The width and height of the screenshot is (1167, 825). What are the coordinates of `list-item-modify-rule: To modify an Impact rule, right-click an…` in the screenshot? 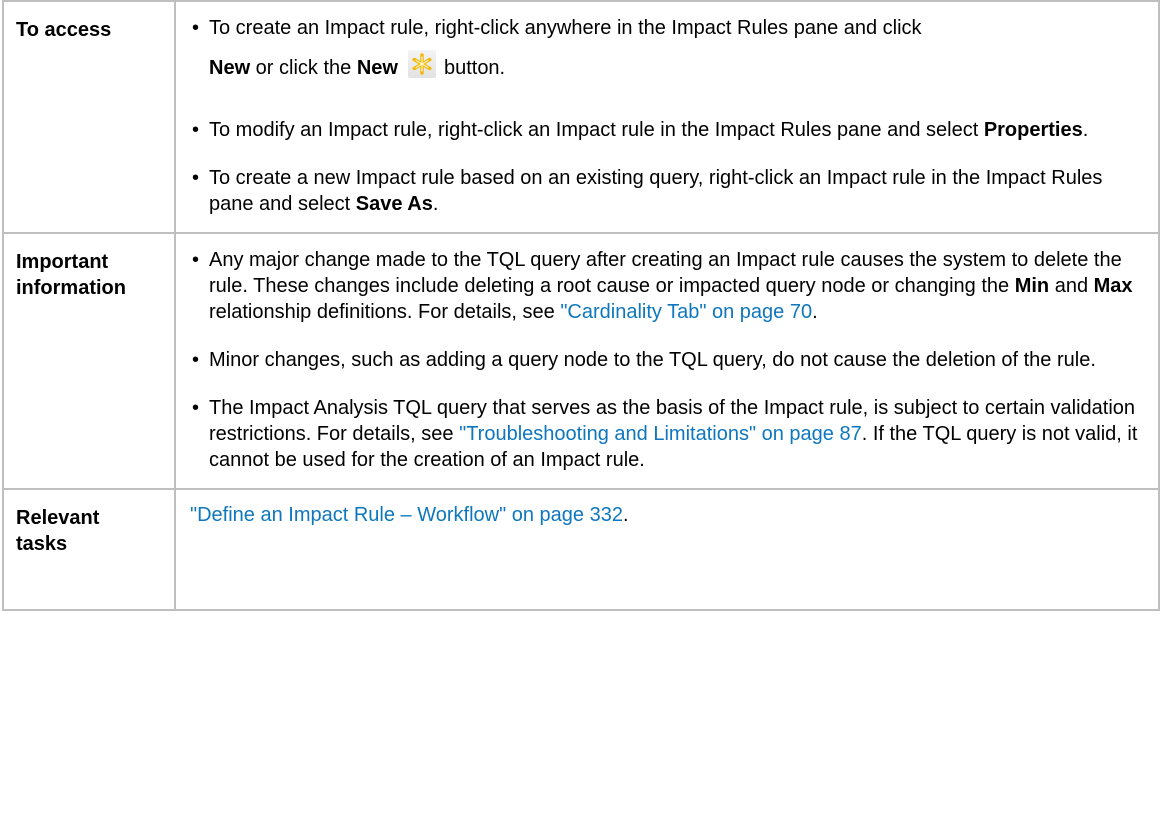 It's located at (667, 130).